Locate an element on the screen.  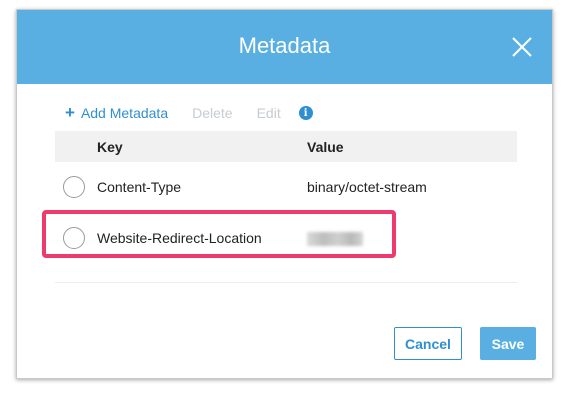
table-row: Content-Type binary/octet-stream is located at coordinates (286, 189).